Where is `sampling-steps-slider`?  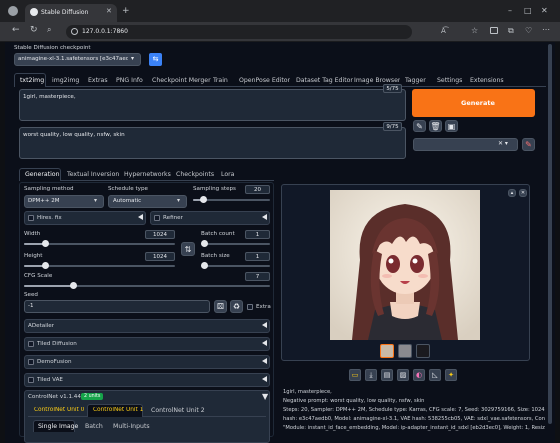 sampling-steps-slider is located at coordinates (203, 199).